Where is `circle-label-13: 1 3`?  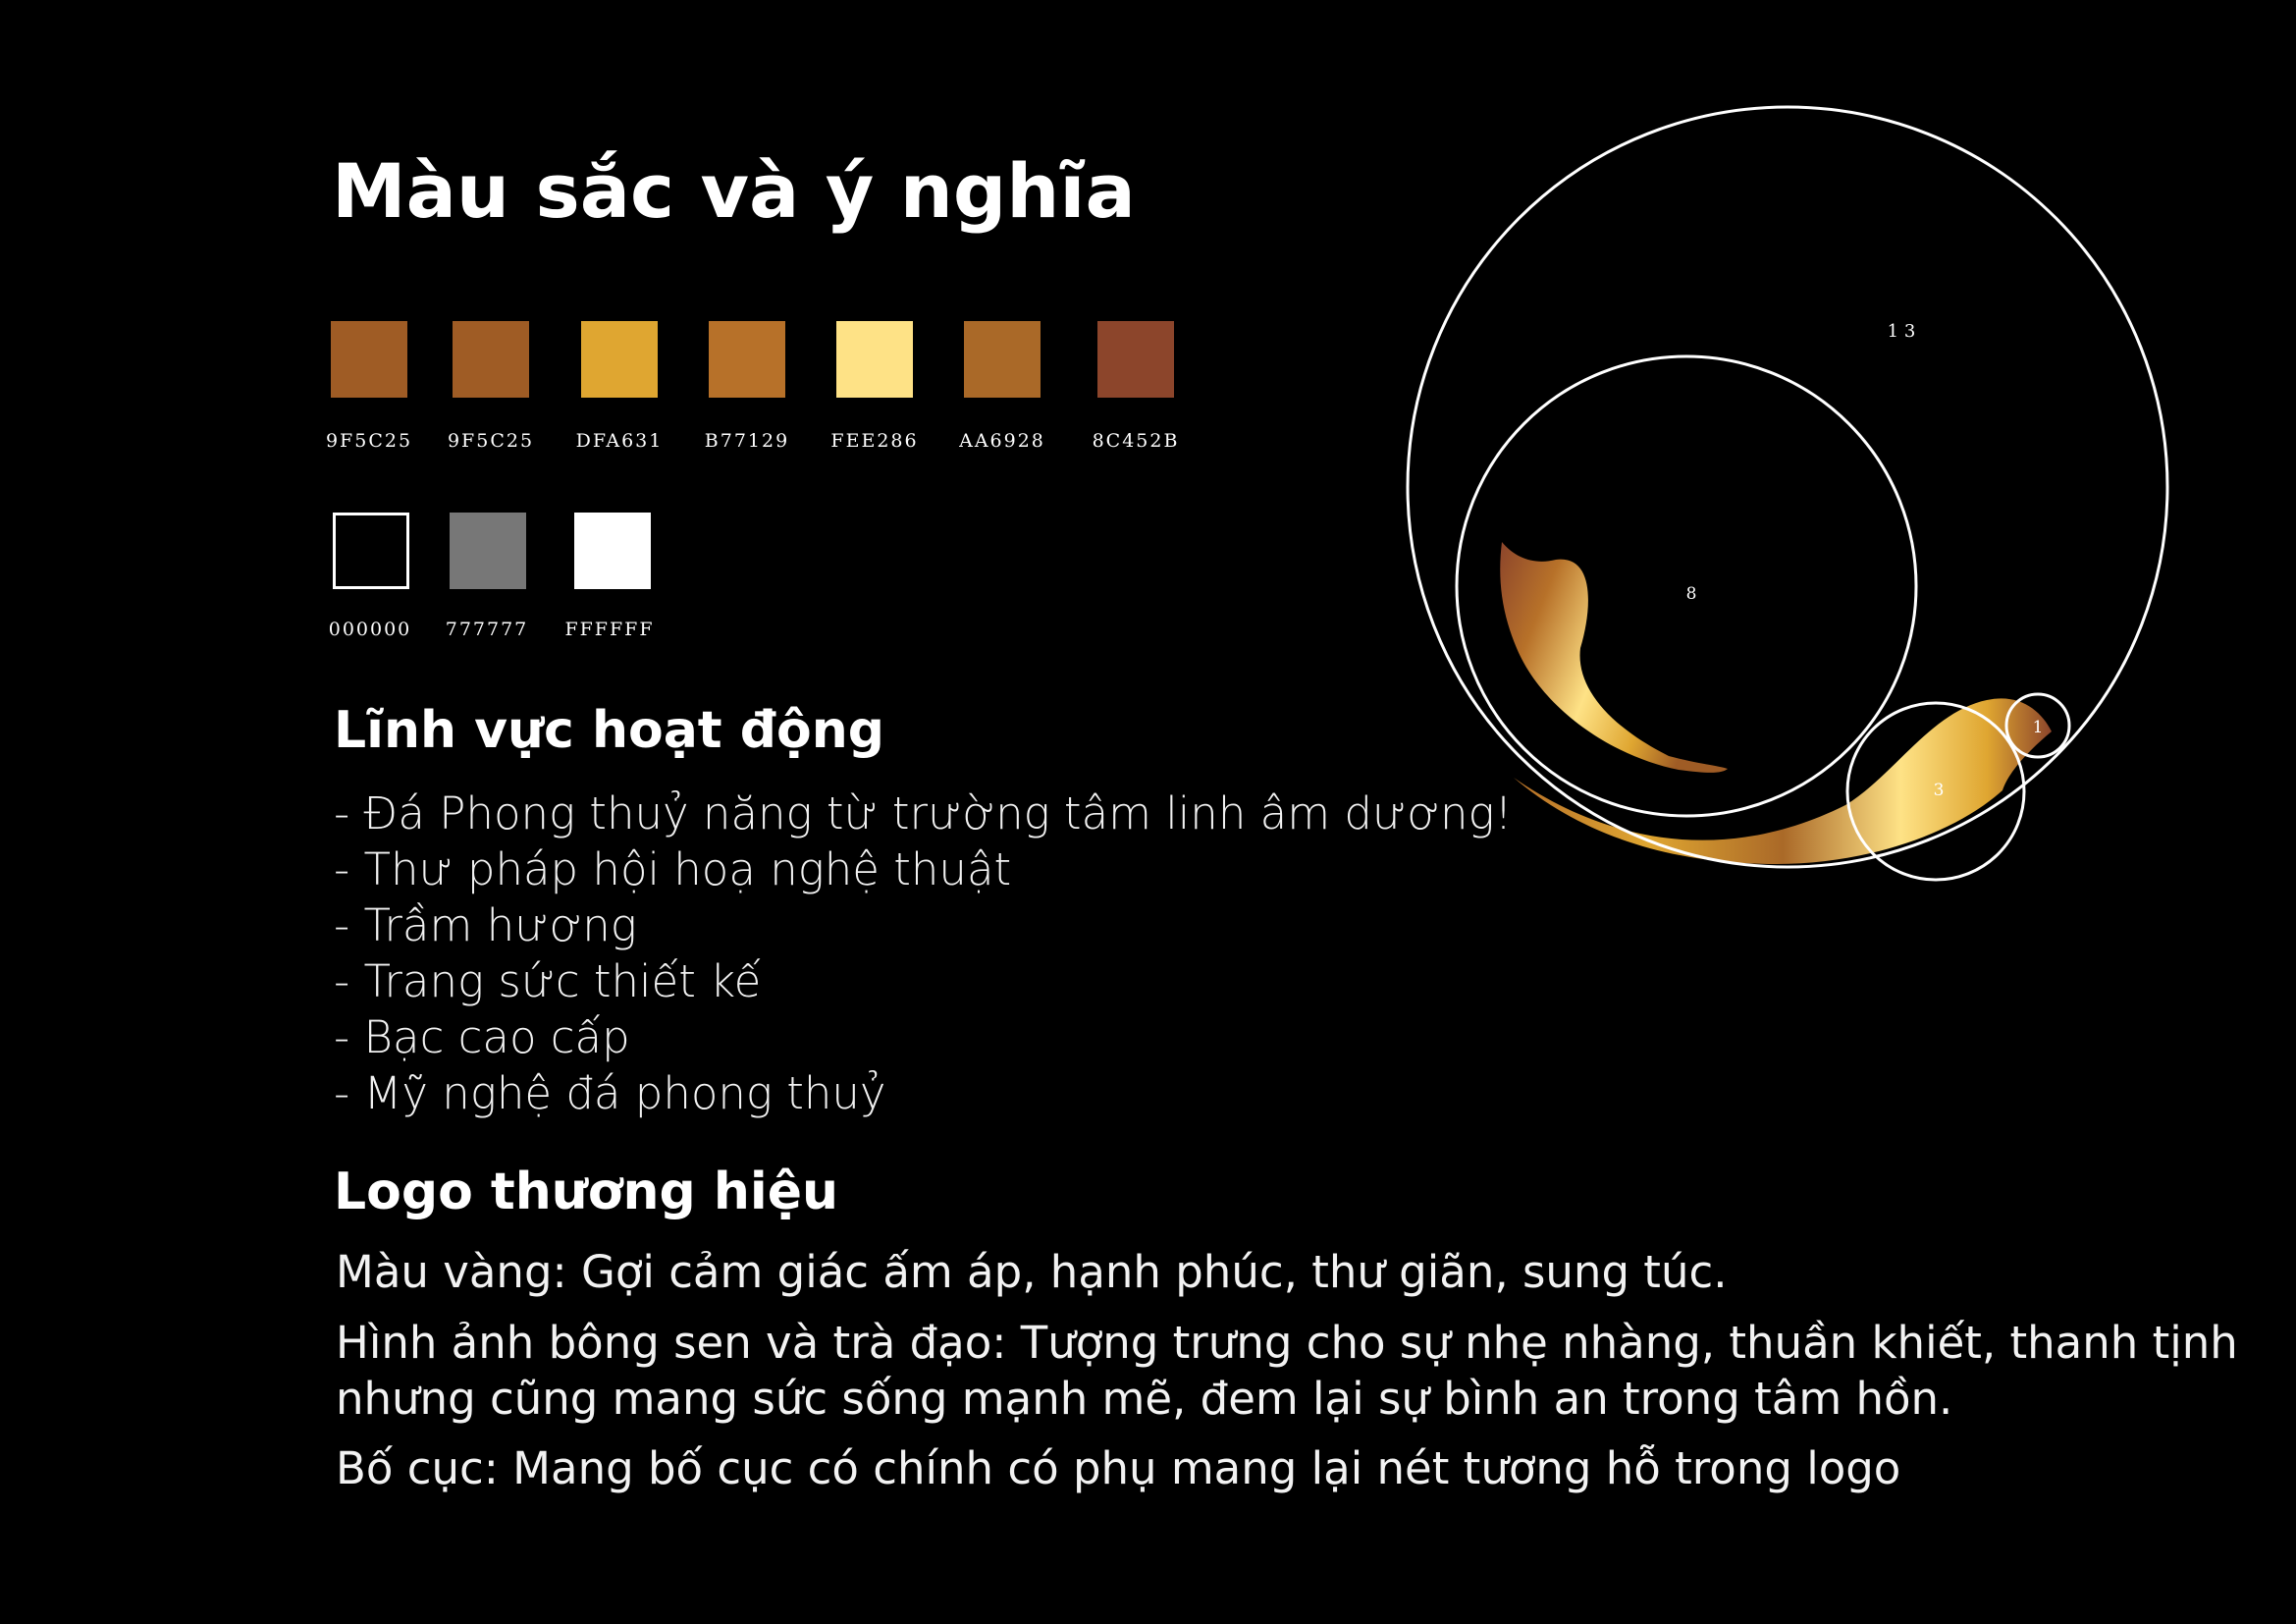 circle-label-13: 1 3 is located at coordinates (1902, 331).